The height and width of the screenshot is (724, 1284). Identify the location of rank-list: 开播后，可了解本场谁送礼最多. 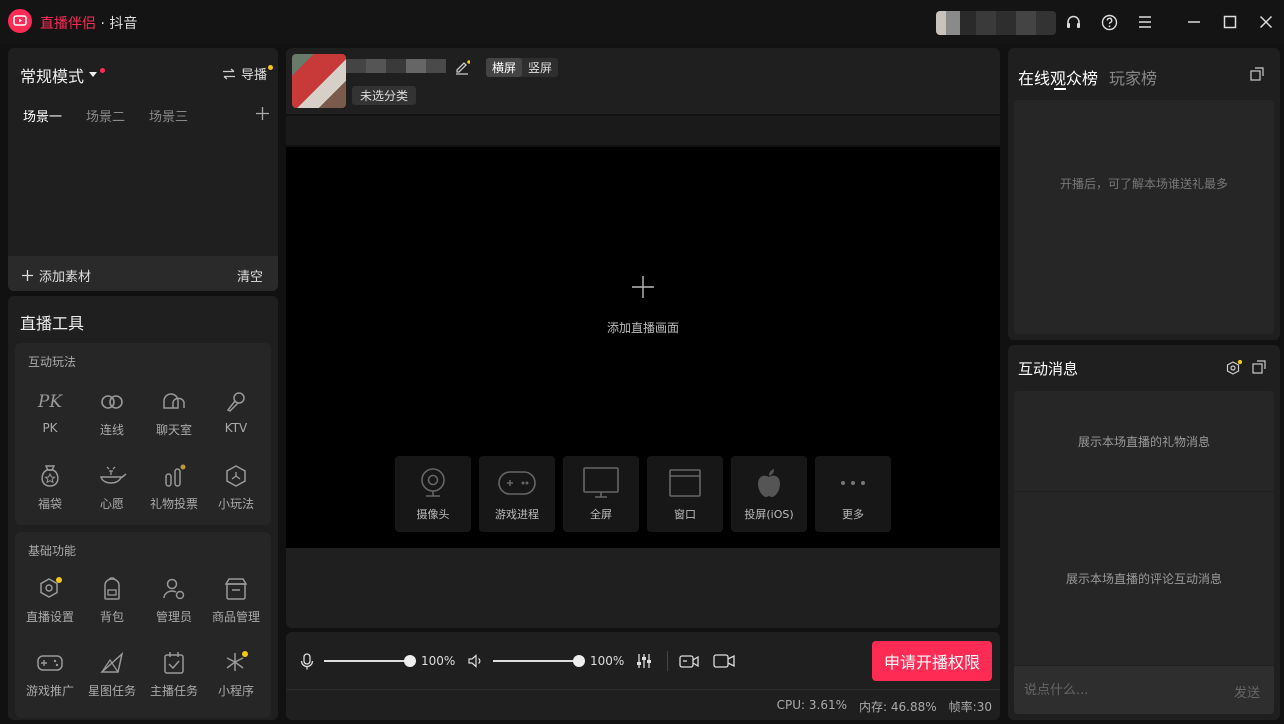
(1144, 217).